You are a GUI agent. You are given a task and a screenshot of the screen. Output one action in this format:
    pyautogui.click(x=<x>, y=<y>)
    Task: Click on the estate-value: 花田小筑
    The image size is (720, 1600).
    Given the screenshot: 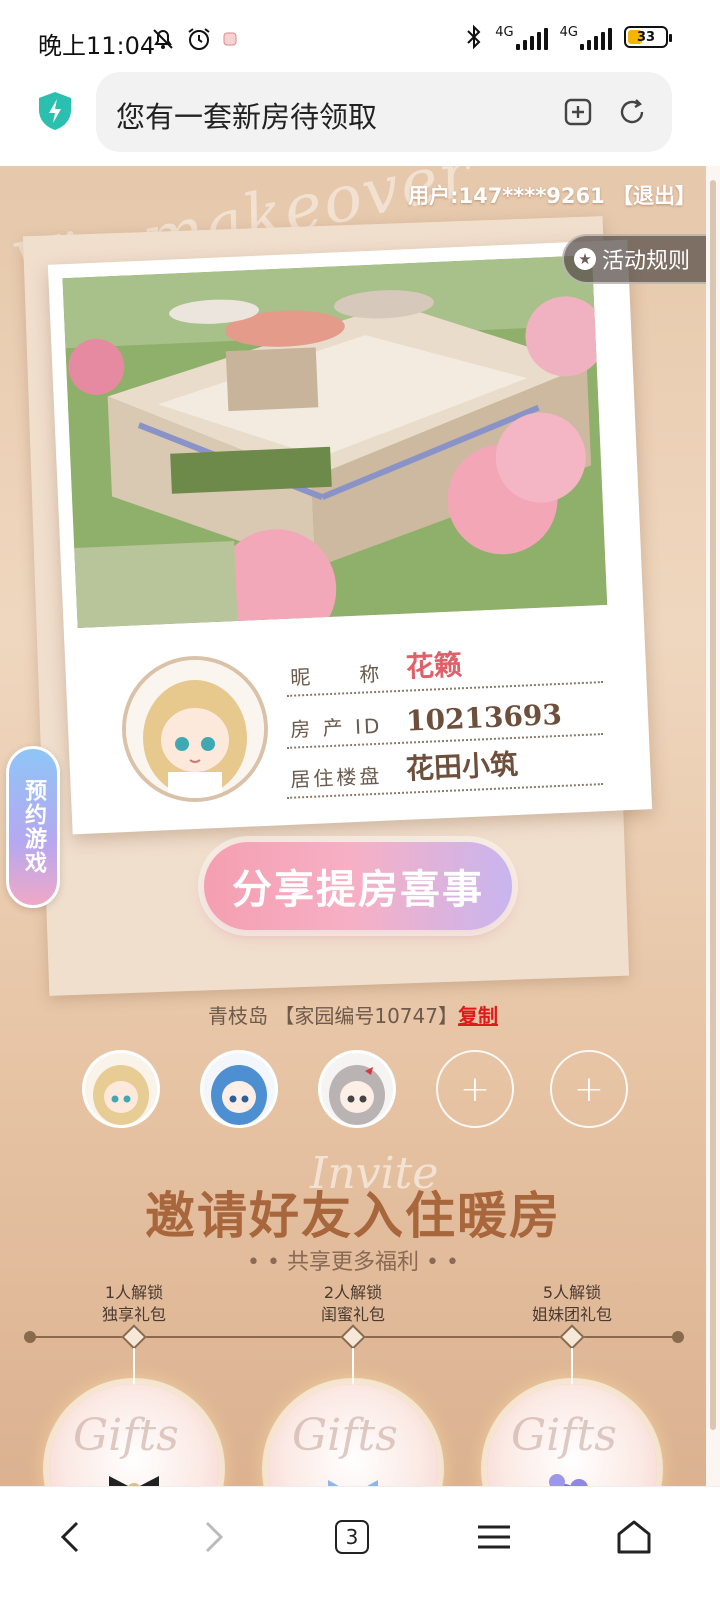 What is the action you would take?
    pyautogui.click(x=462, y=766)
    